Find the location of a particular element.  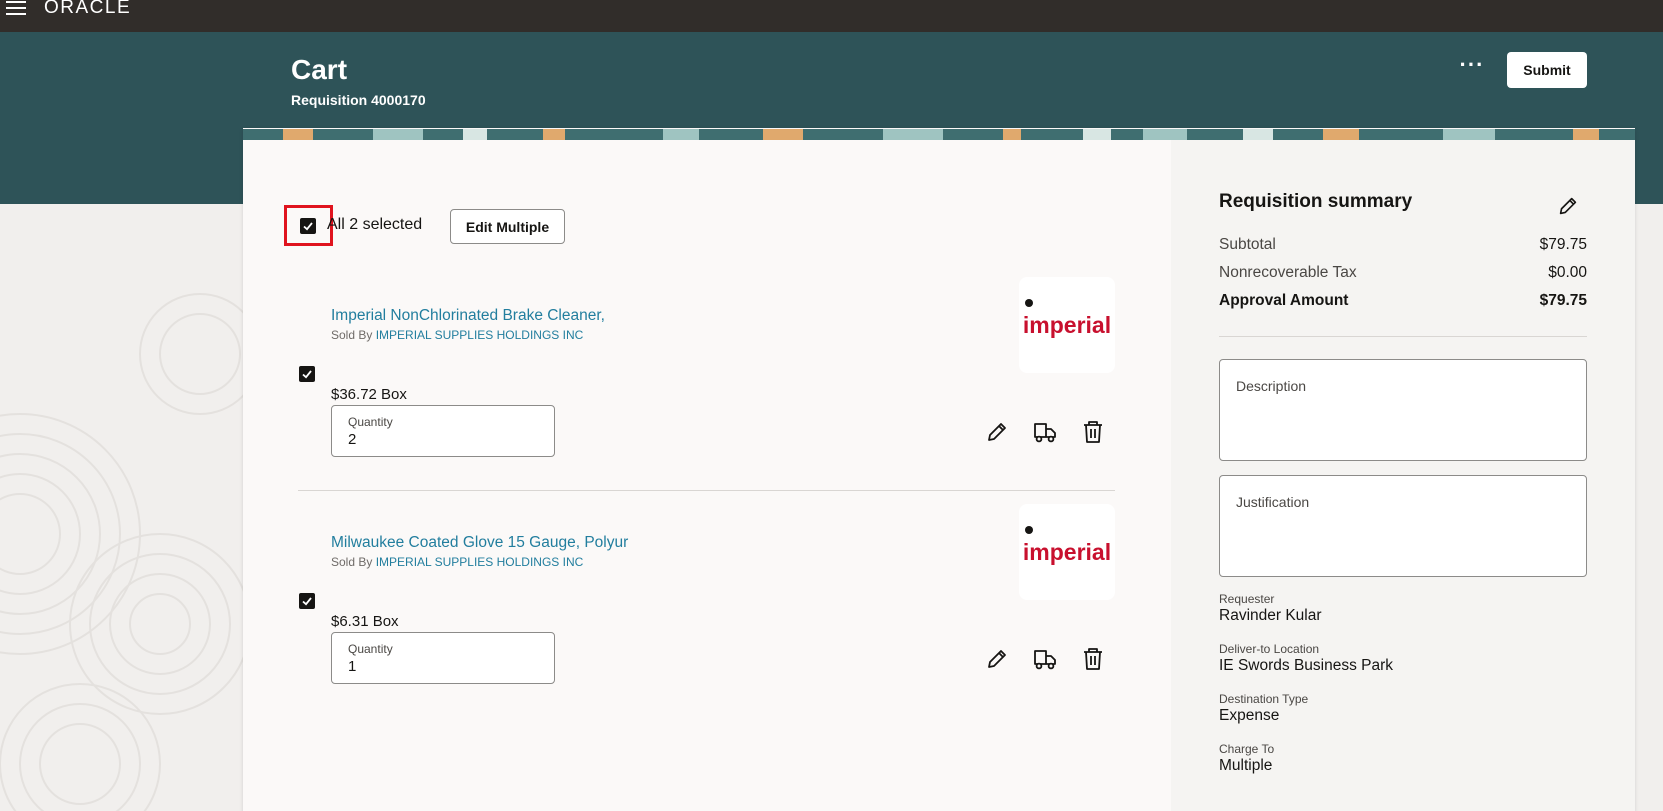

quantity-value: 1 is located at coordinates (352, 666).